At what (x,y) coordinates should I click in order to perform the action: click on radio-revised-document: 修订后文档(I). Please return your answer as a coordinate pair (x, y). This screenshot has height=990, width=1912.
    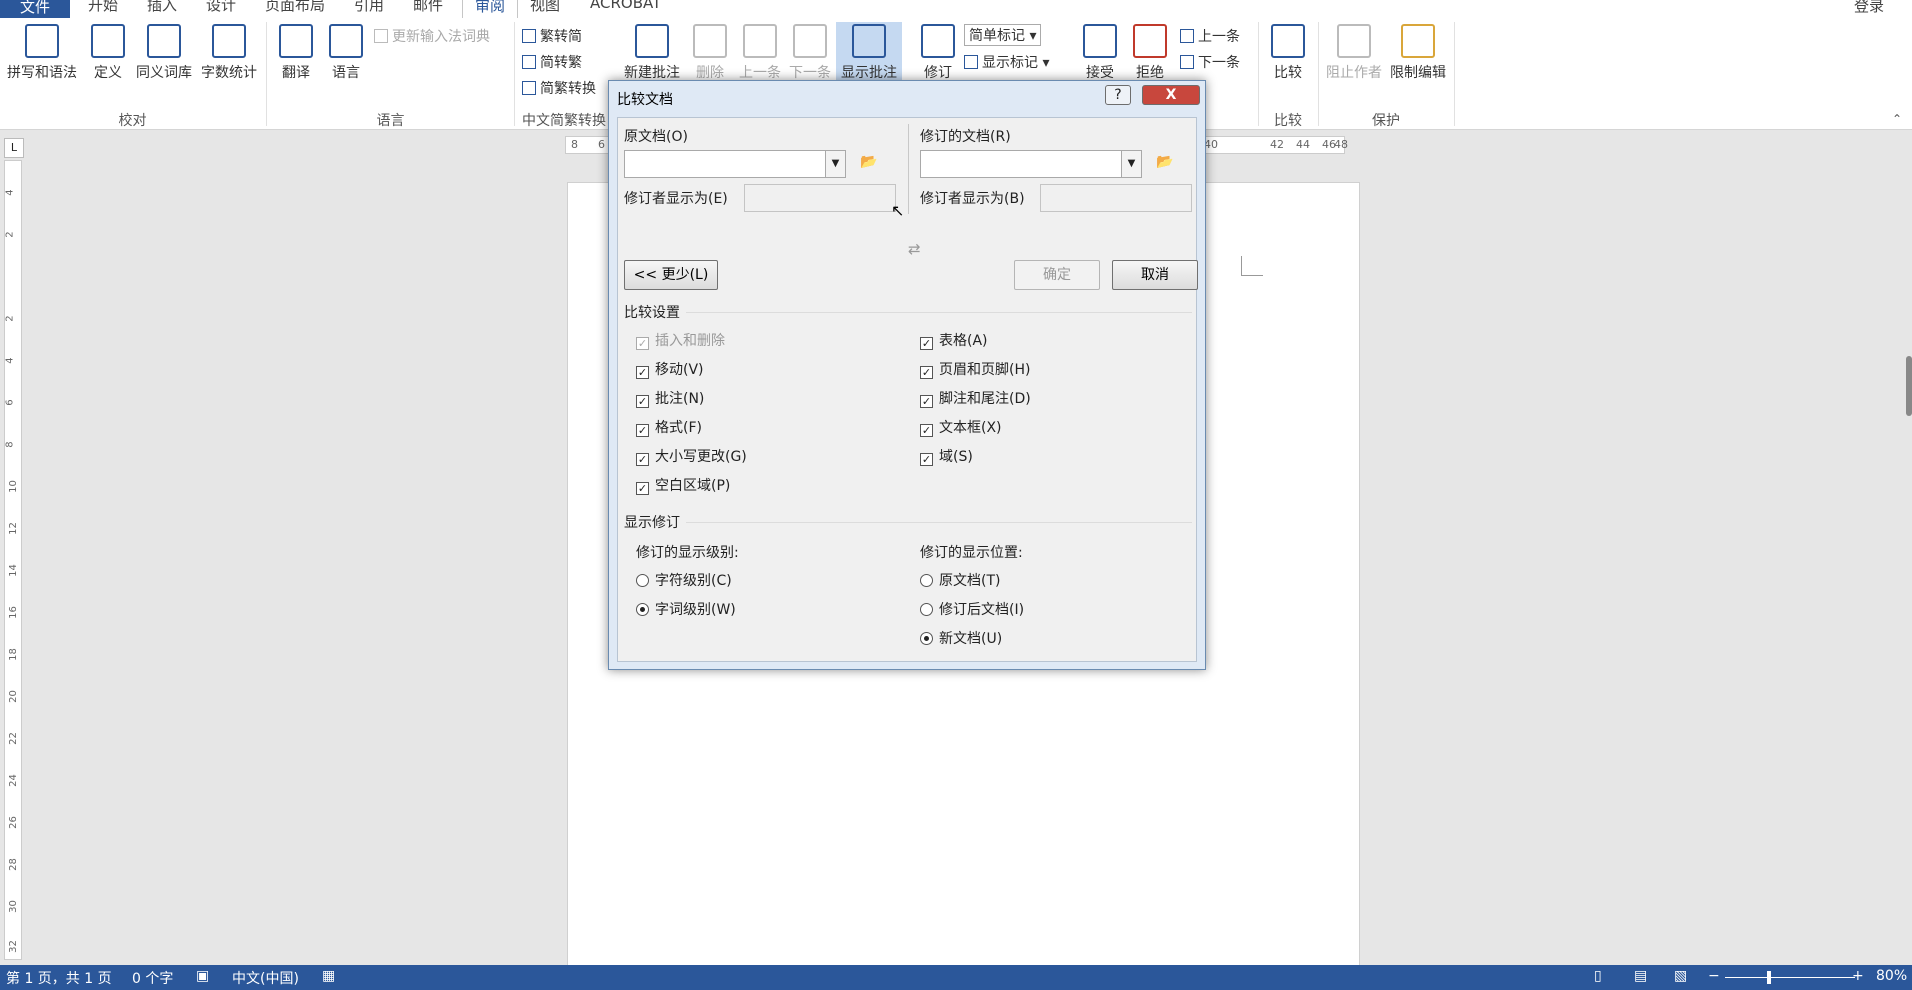
    Looking at the image, I should click on (972, 609).